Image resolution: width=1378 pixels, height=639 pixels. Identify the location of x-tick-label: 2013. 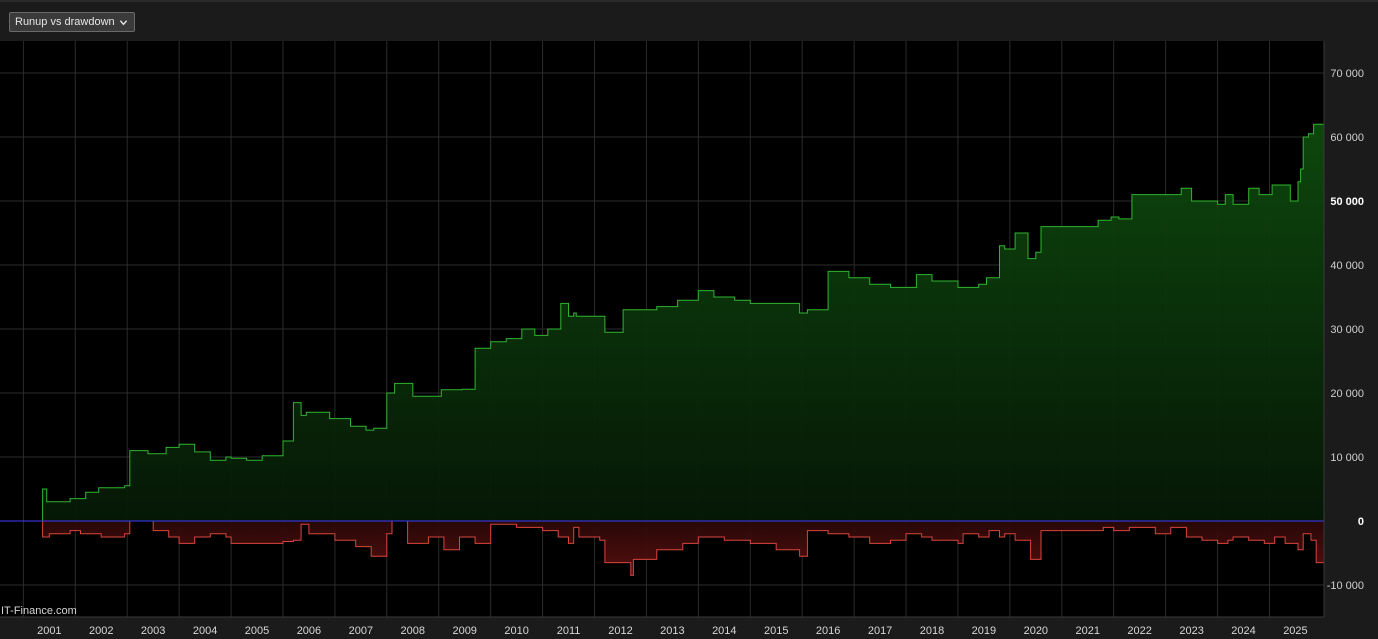
(672, 631).